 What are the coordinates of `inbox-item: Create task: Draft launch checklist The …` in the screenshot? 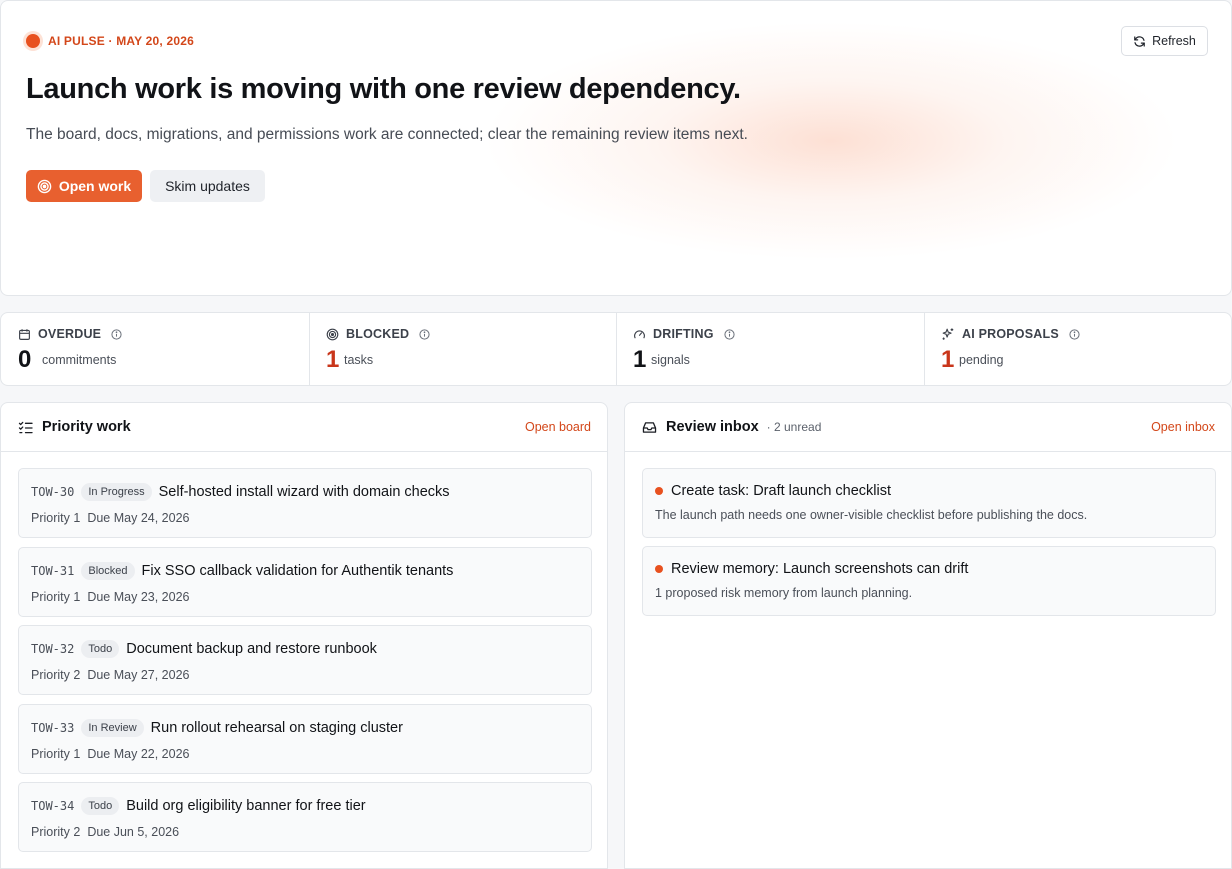 It's located at (929, 503).